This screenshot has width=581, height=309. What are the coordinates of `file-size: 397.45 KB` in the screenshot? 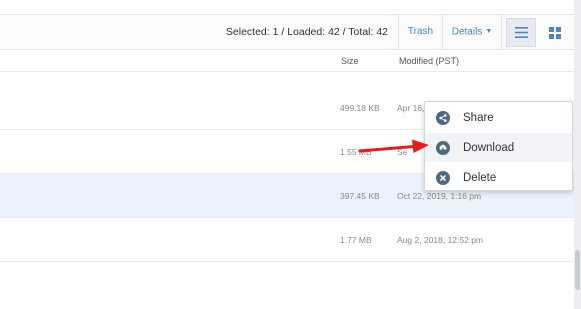 It's located at (360, 196).